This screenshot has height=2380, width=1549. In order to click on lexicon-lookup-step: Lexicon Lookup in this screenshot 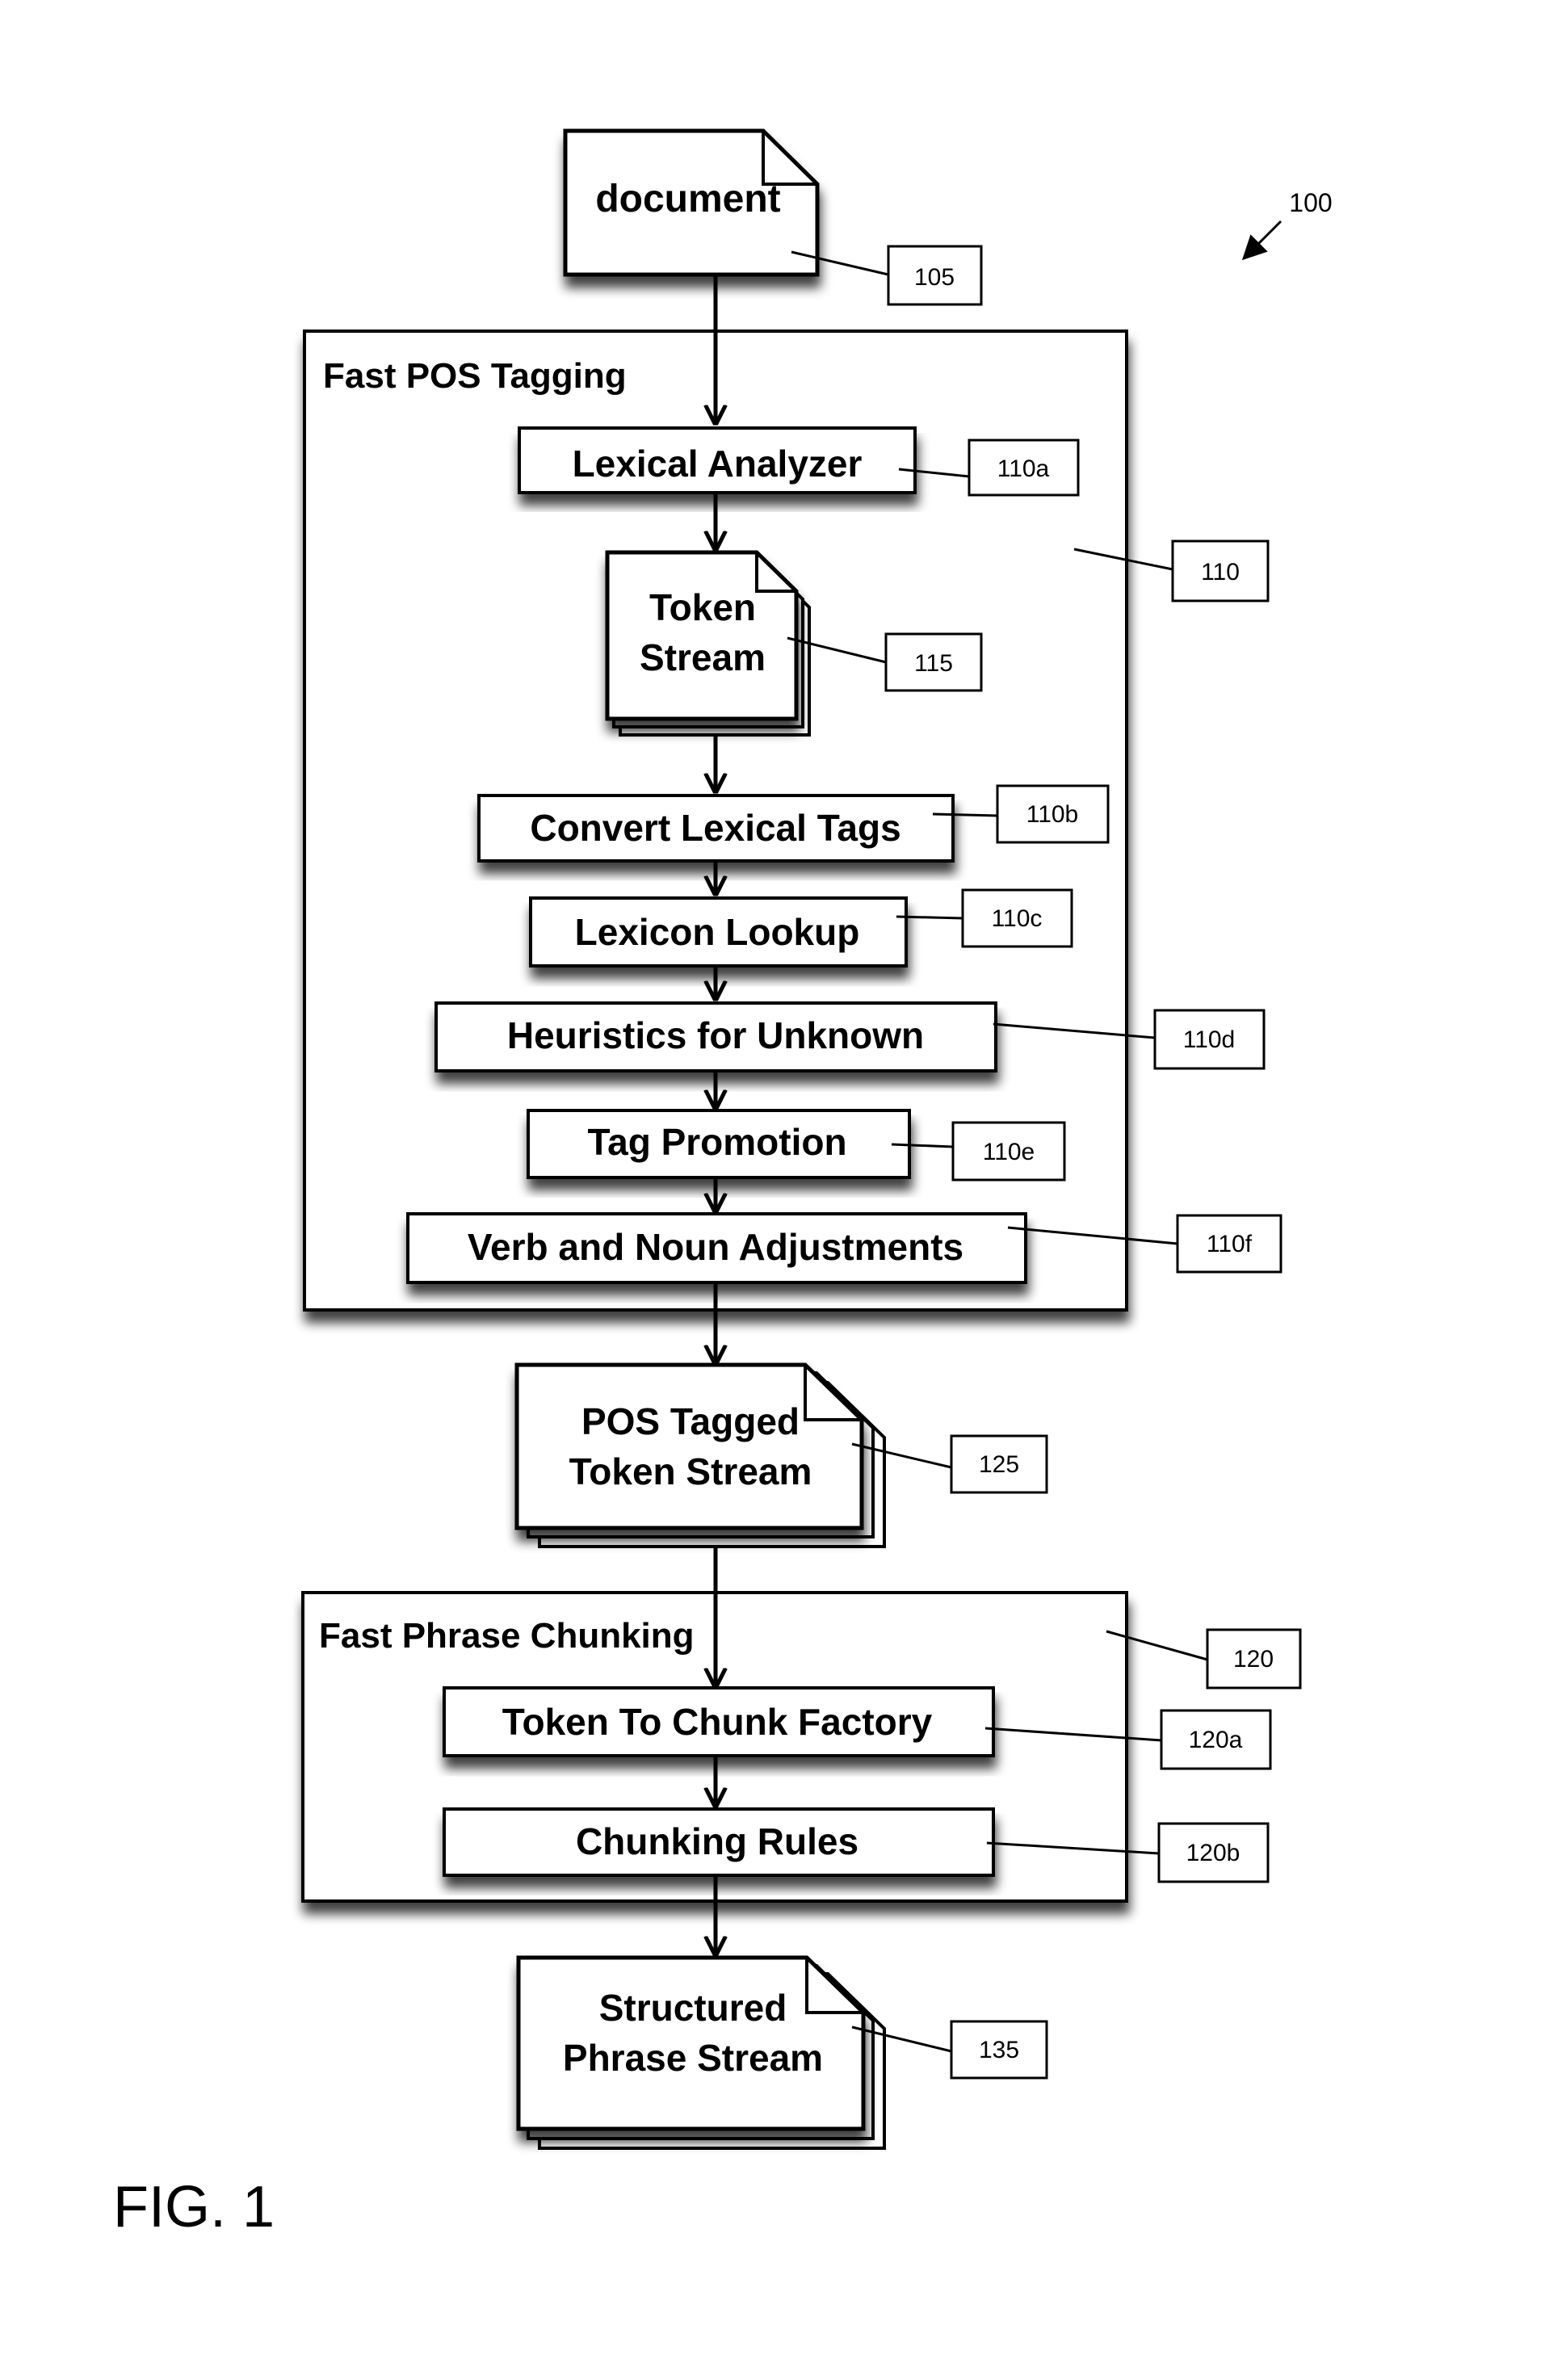, I will do `click(718, 932)`.